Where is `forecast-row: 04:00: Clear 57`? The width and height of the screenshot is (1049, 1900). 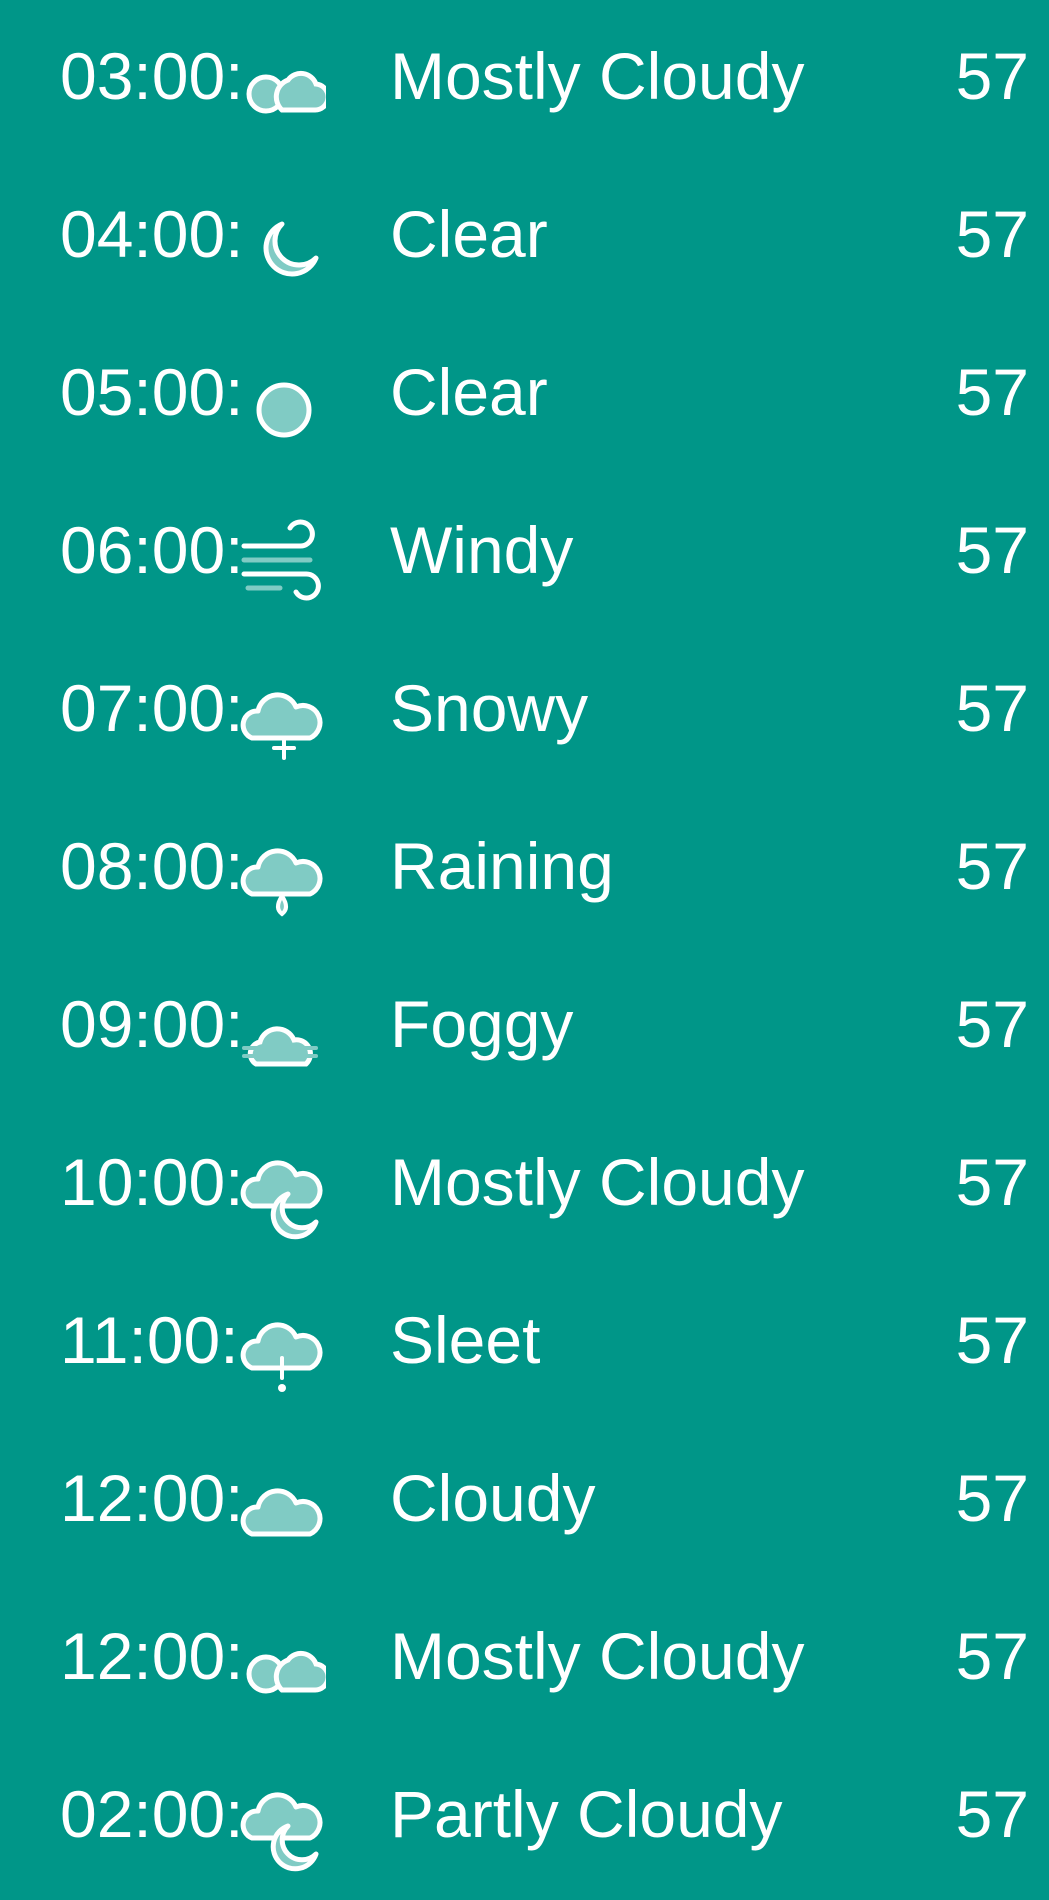
forecast-row: 04:00: Clear 57 is located at coordinates (524, 237).